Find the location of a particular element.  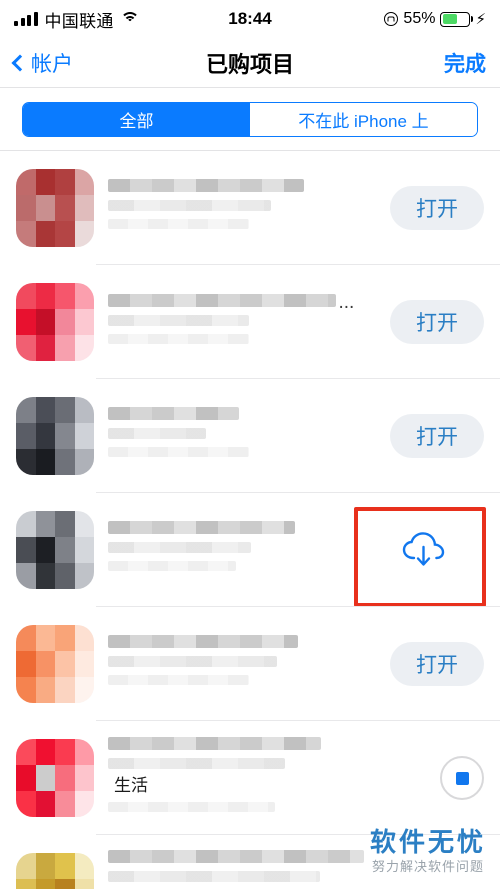

status-bar-left: 中国联通 is located at coordinates (77, 19).